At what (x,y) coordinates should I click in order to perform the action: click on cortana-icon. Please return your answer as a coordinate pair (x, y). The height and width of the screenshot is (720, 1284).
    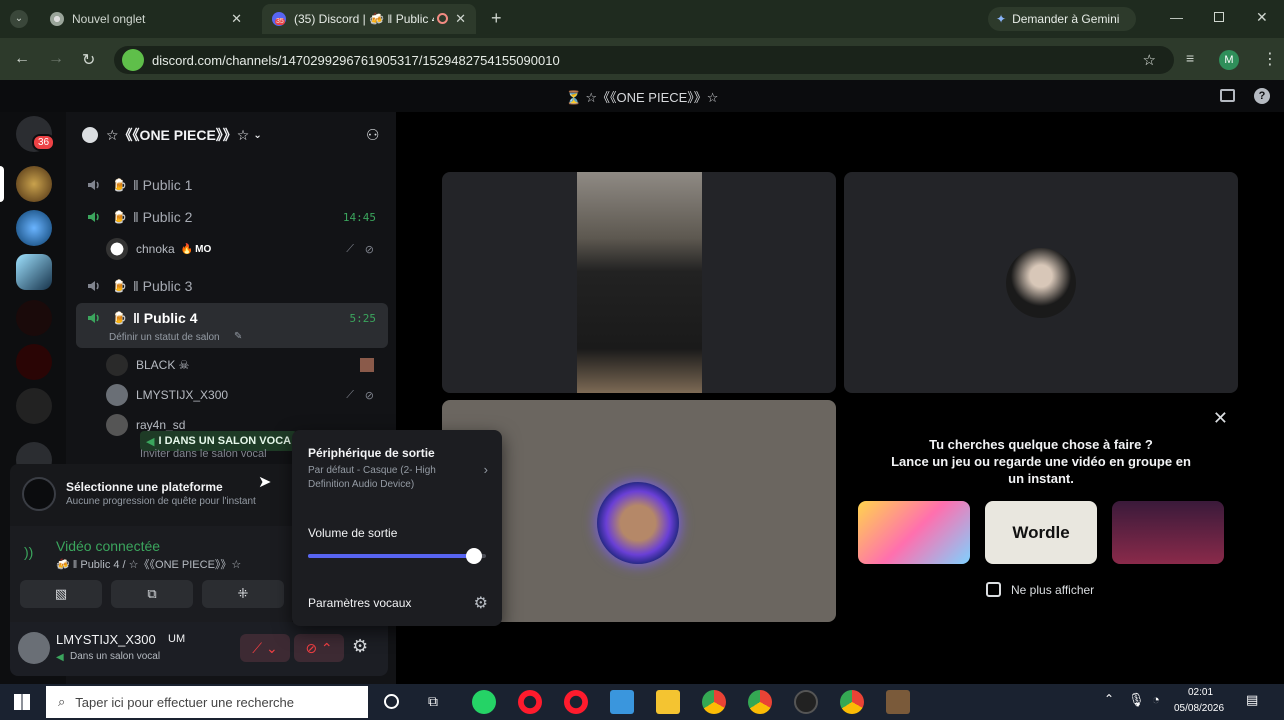
    Looking at the image, I should click on (391, 701).